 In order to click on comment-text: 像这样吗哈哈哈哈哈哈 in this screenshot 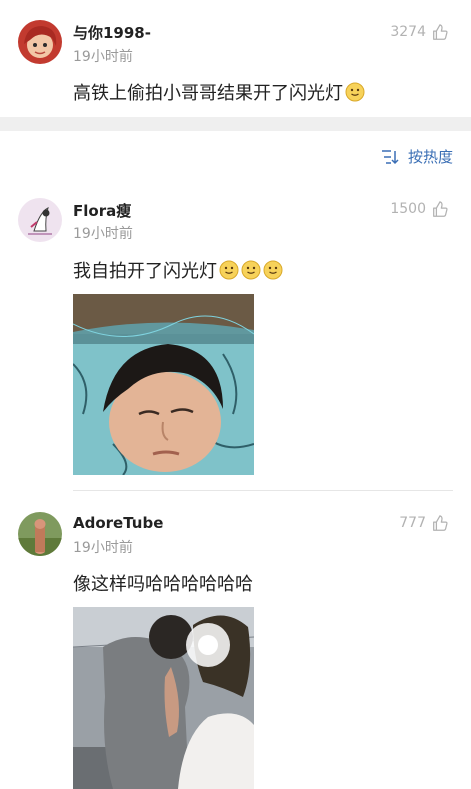, I will do `click(163, 584)`.